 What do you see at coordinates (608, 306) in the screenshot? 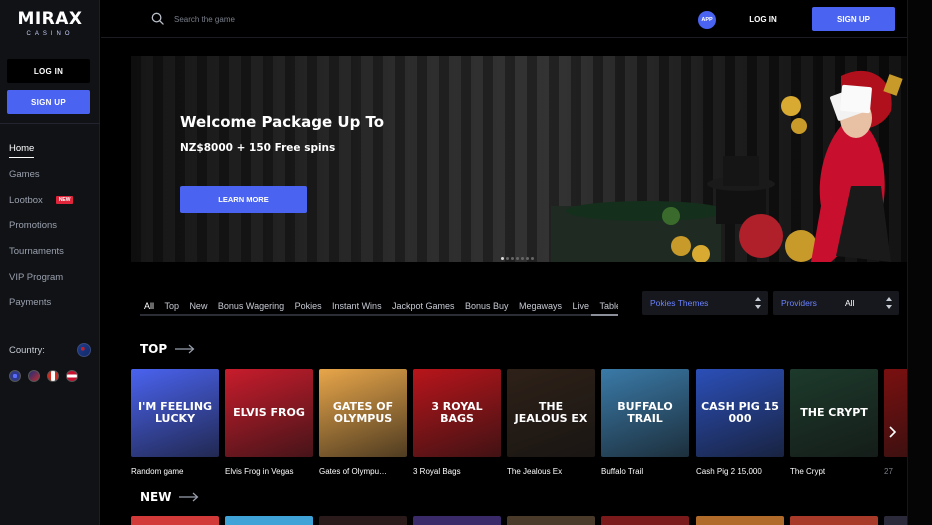
I see `tab-table-games: Table Games` at bounding box center [608, 306].